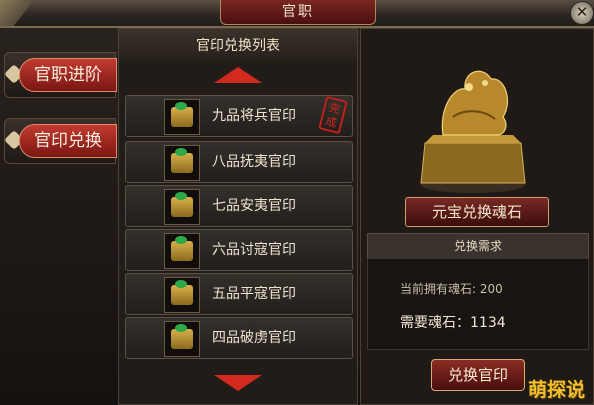 The width and height of the screenshot is (594, 405). Describe the element at coordinates (254, 338) in the screenshot. I see `item-label: 四品破虏官印` at that location.